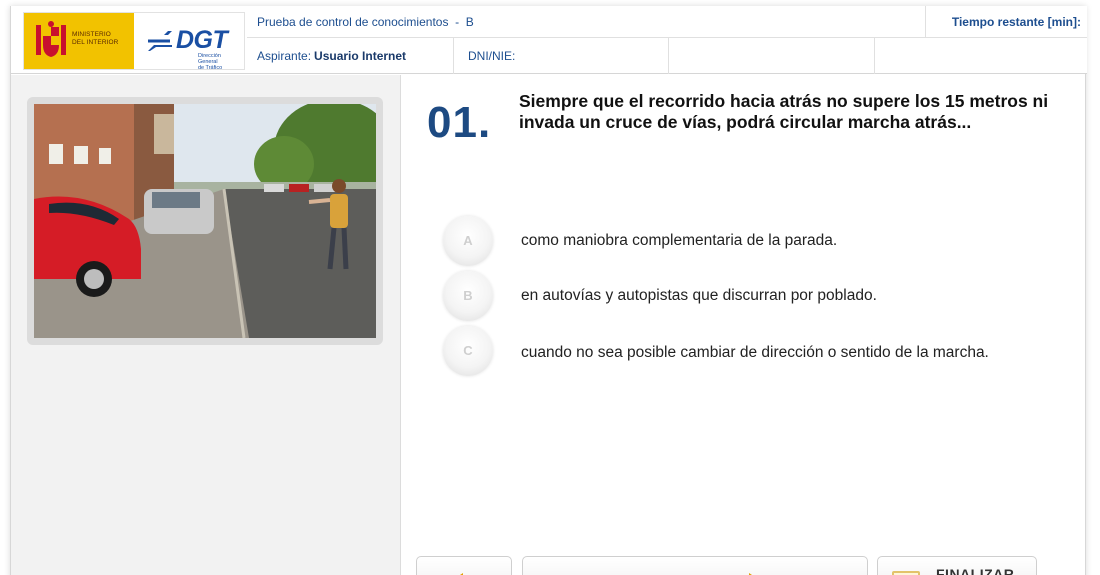 Image resolution: width=1100 pixels, height=575 pixels. What do you see at coordinates (906, 573) in the screenshot?
I see `finish-icon` at bounding box center [906, 573].